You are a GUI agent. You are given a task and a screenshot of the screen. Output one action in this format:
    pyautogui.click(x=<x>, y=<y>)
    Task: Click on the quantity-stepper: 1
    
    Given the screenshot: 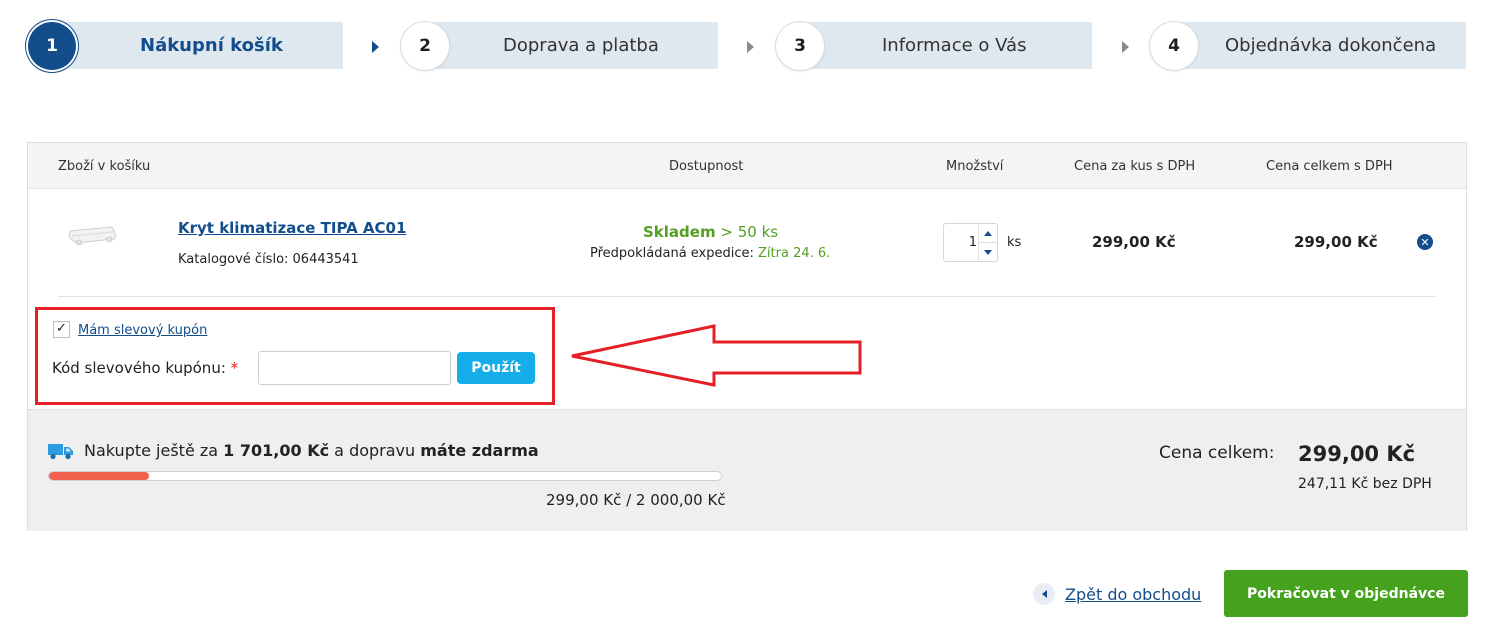 What is the action you would take?
    pyautogui.click(x=970, y=242)
    